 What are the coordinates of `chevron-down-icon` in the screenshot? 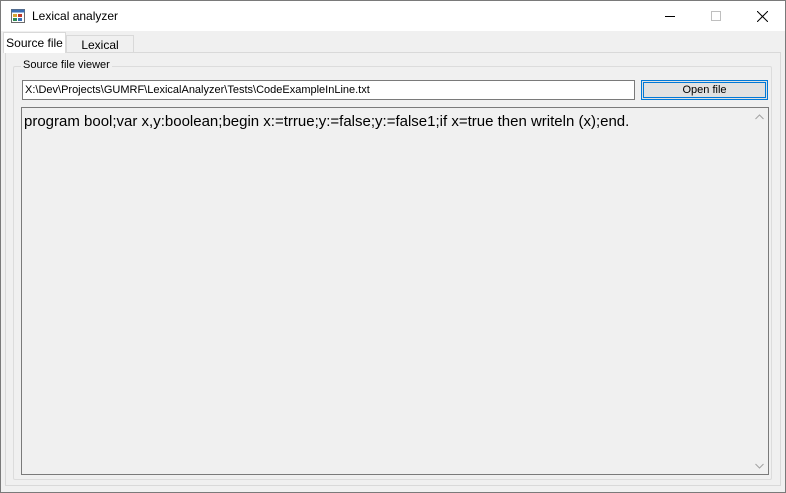 It's located at (759, 466).